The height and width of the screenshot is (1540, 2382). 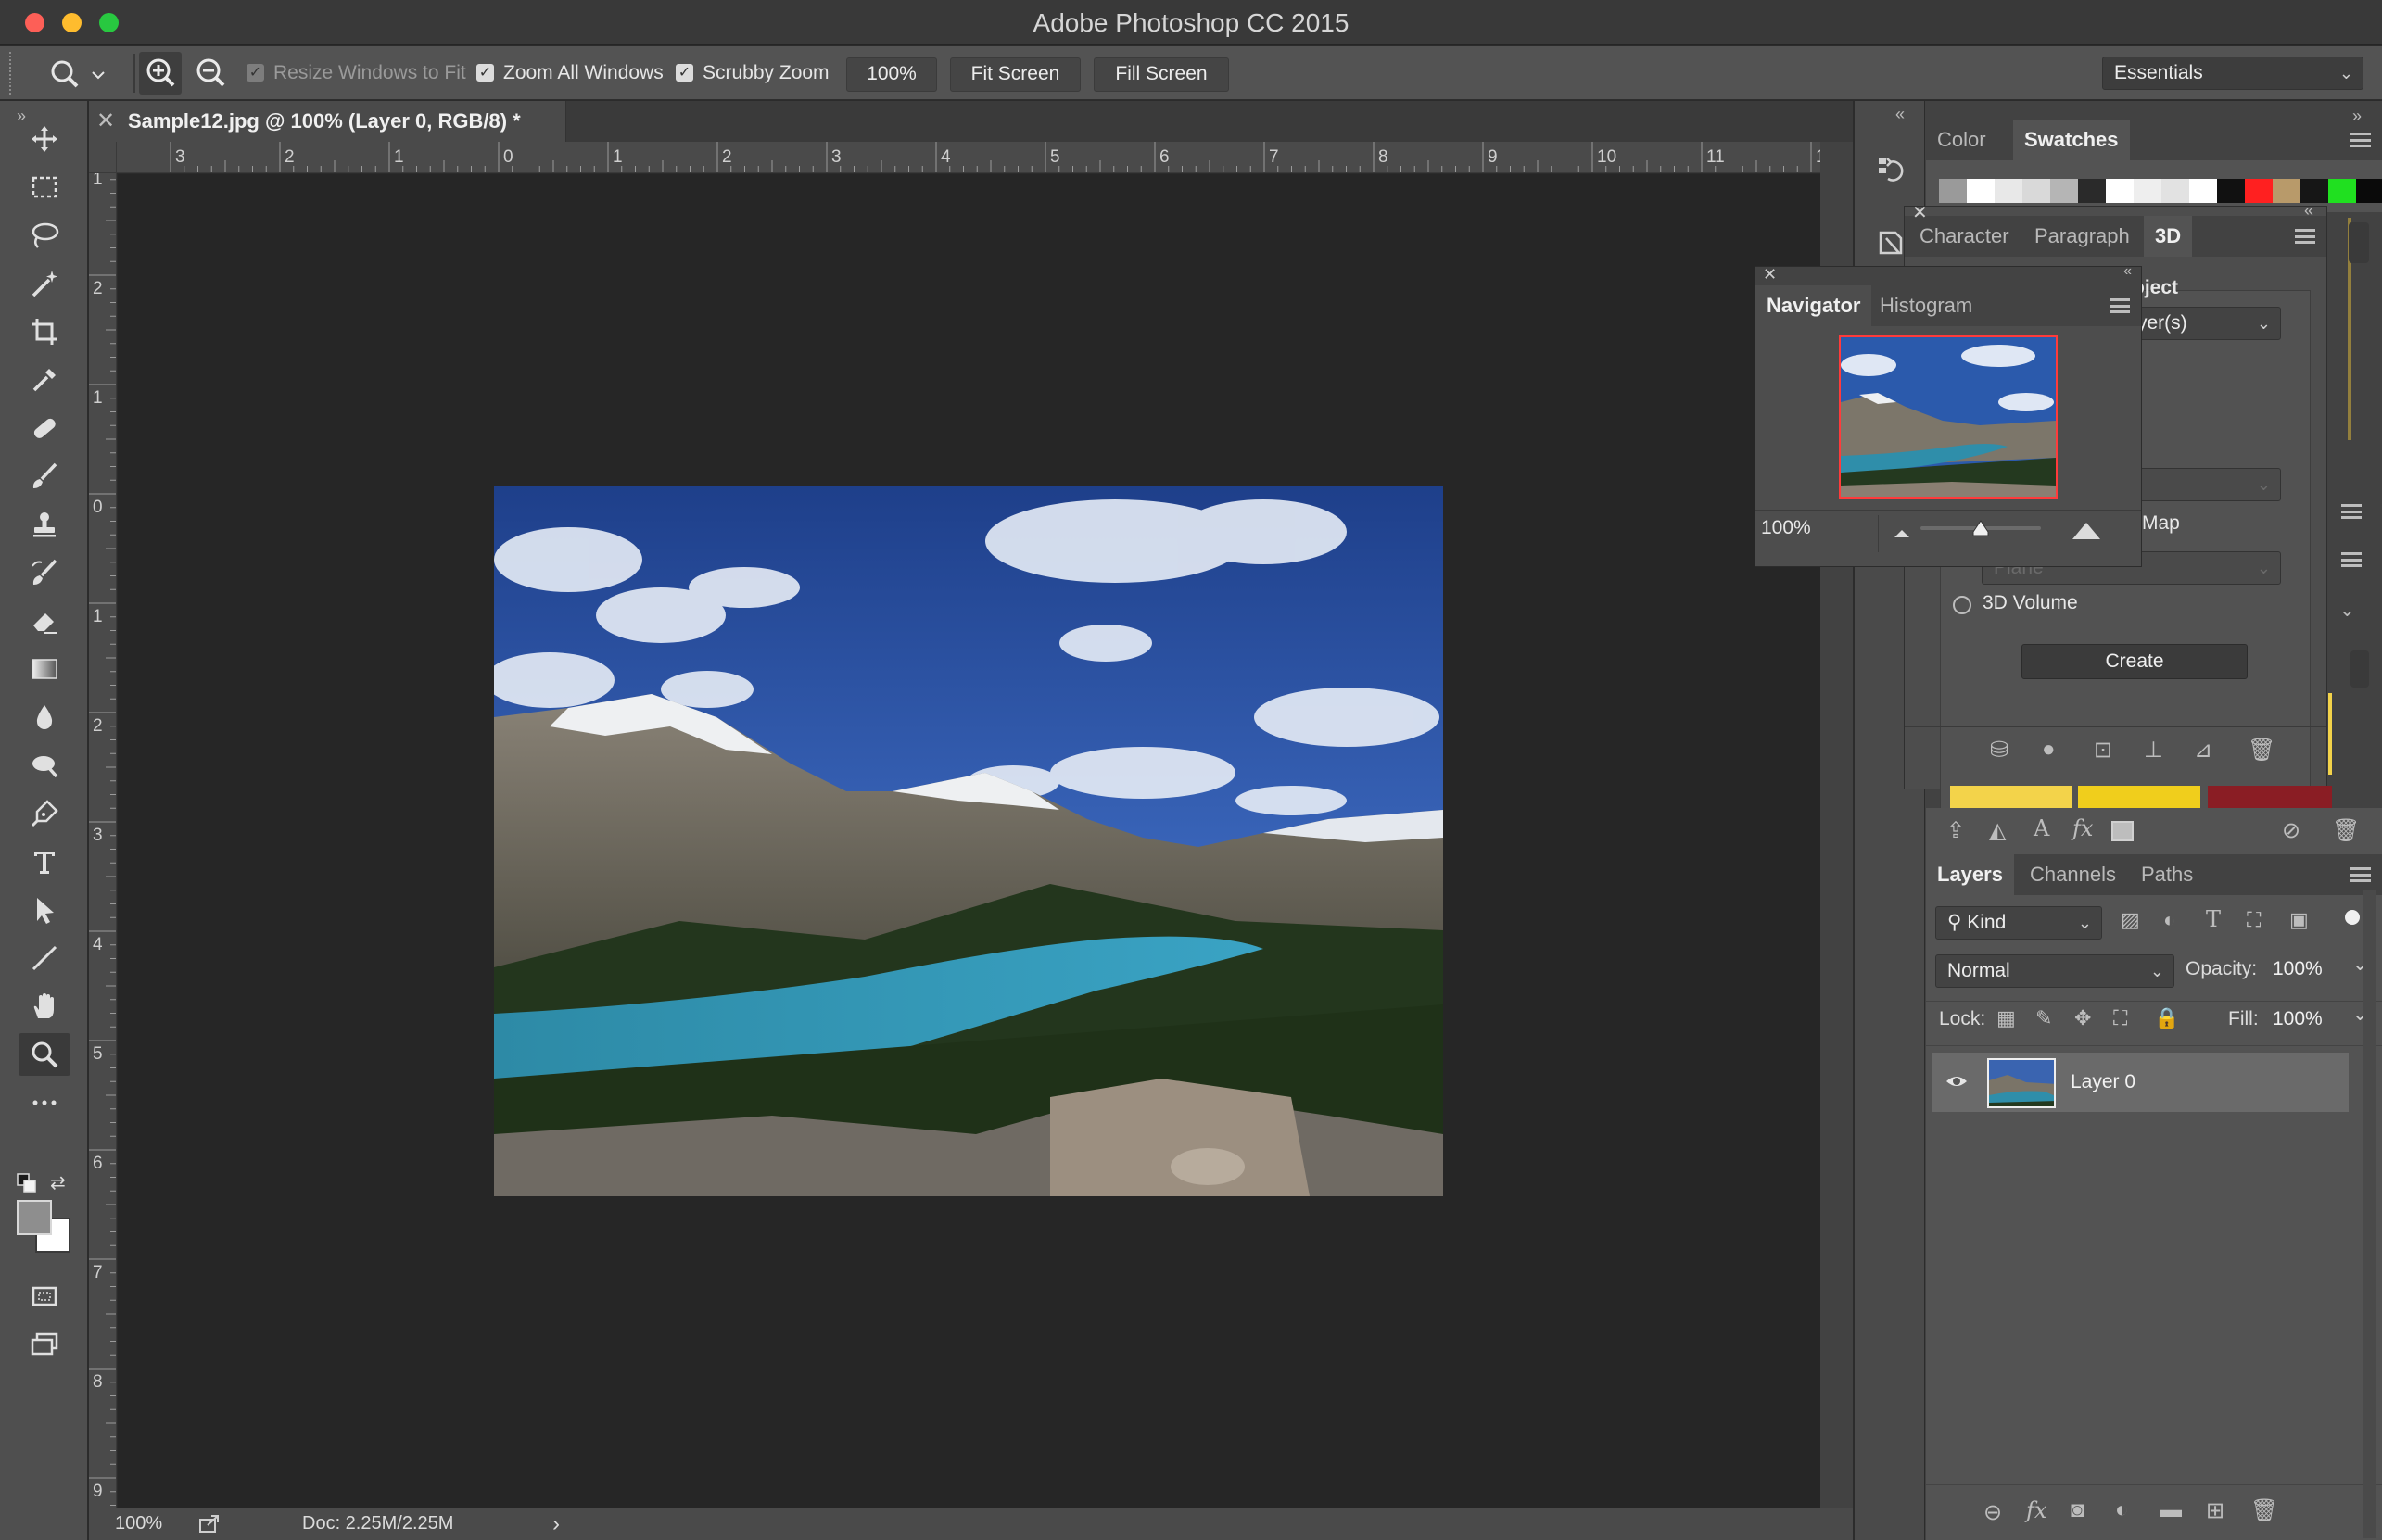 I want to click on zoom-value-field: 100%, so click(x=891, y=74).